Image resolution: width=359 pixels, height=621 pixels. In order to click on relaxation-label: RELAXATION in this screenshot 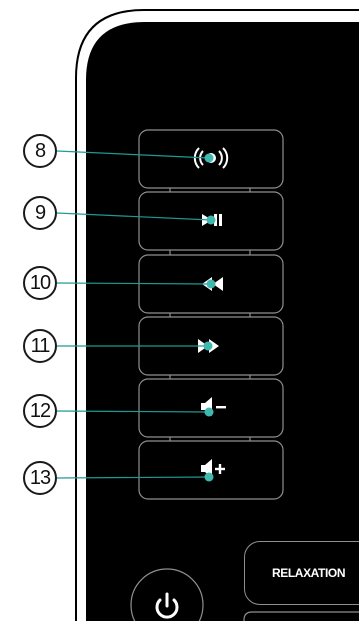, I will do `click(309, 573)`.